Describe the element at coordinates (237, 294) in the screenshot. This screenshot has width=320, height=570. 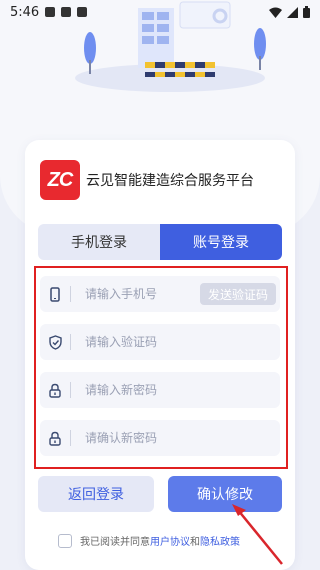
I see `send-code-button: 发送验证码` at that location.